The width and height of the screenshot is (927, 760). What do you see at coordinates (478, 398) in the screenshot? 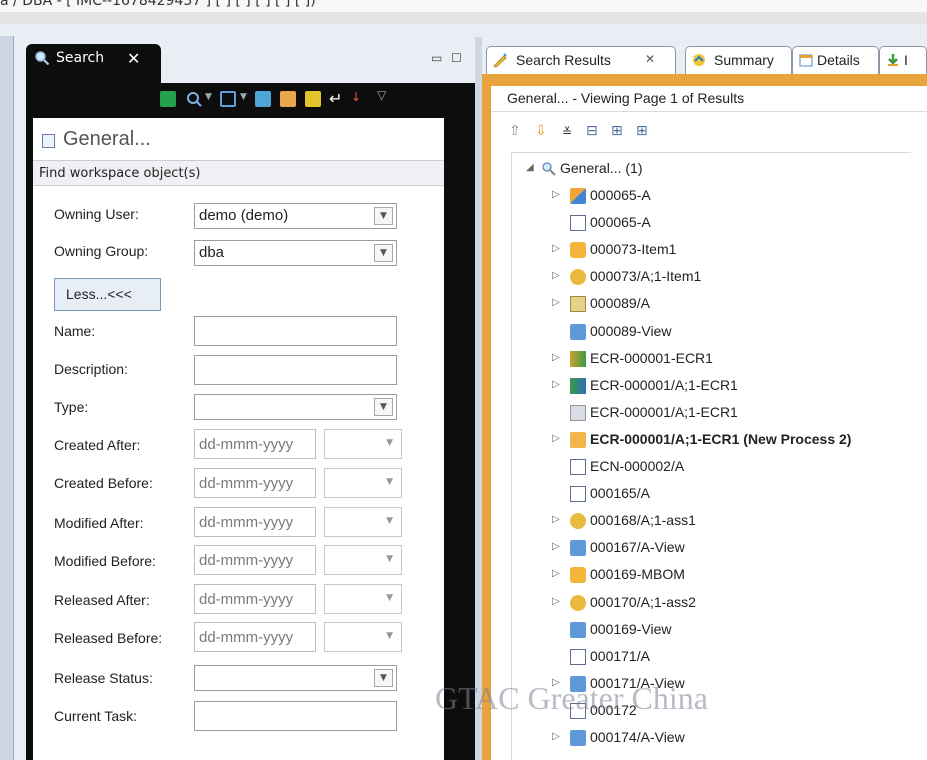
I see `view-sash` at bounding box center [478, 398].